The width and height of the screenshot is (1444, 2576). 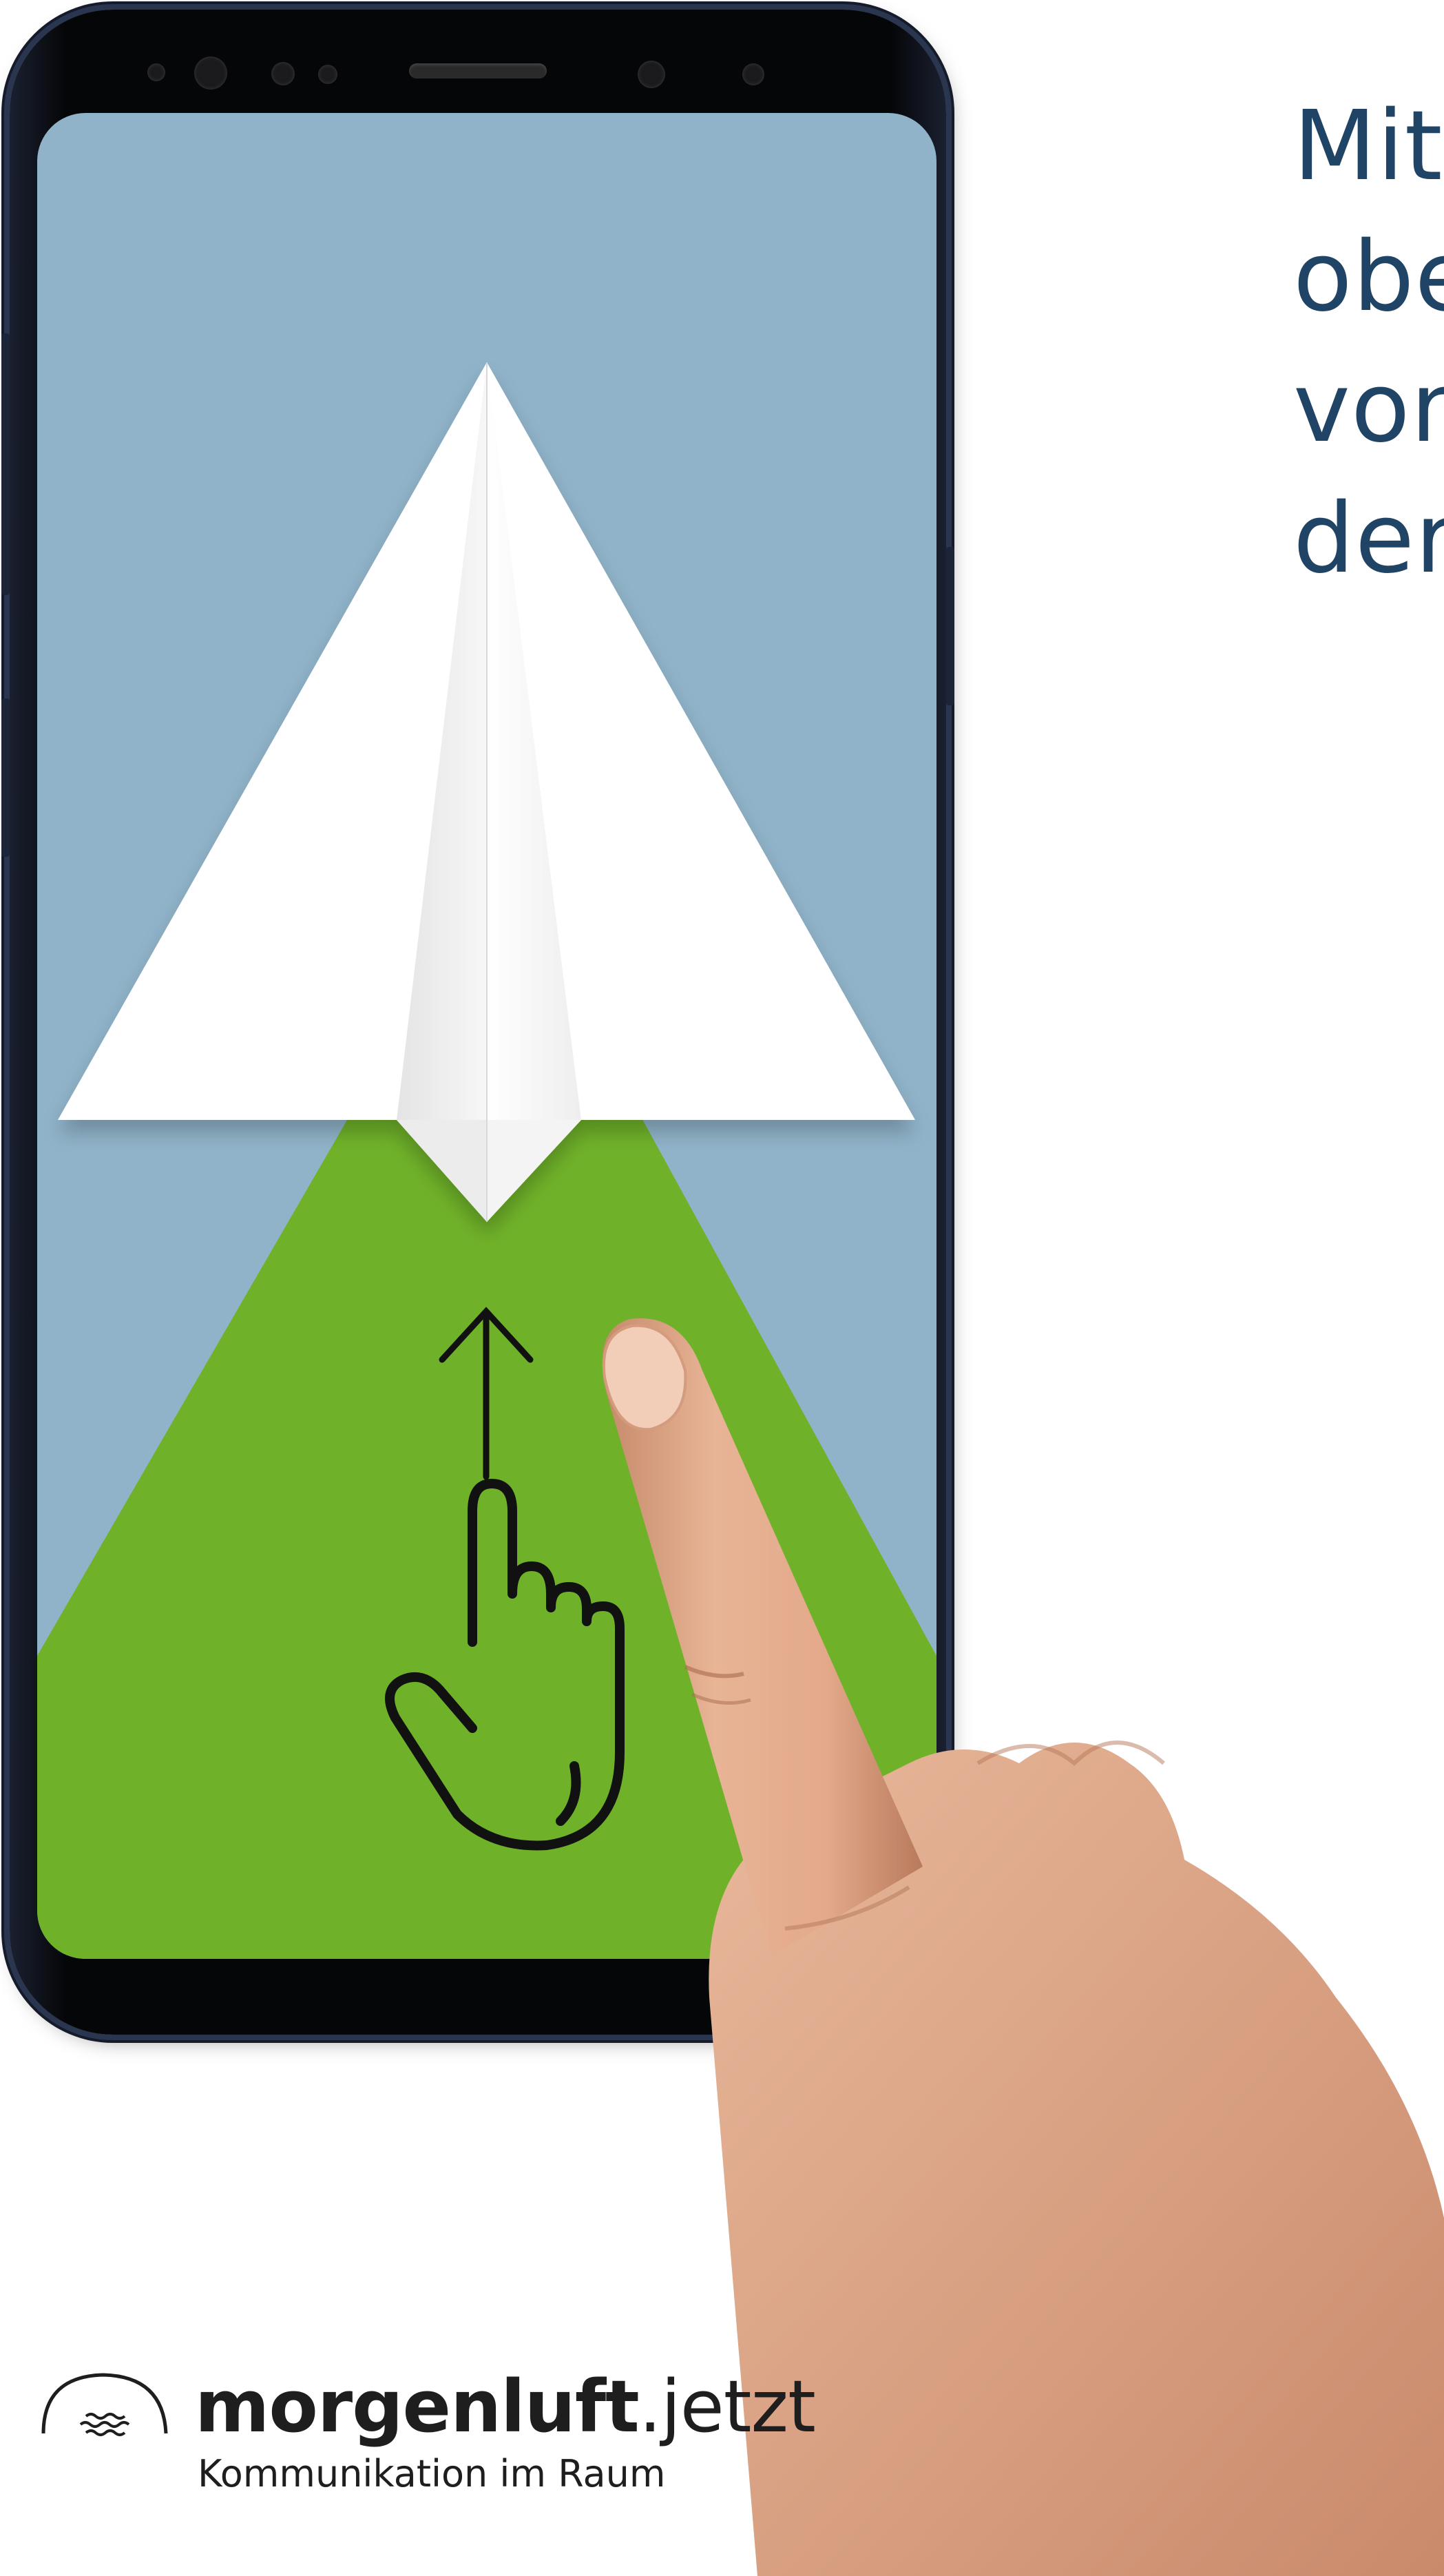 What do you see at coordinates (1368, 146) in the screenshot?
I see `headline-line: Mit` at bounding box center [1368, 146].